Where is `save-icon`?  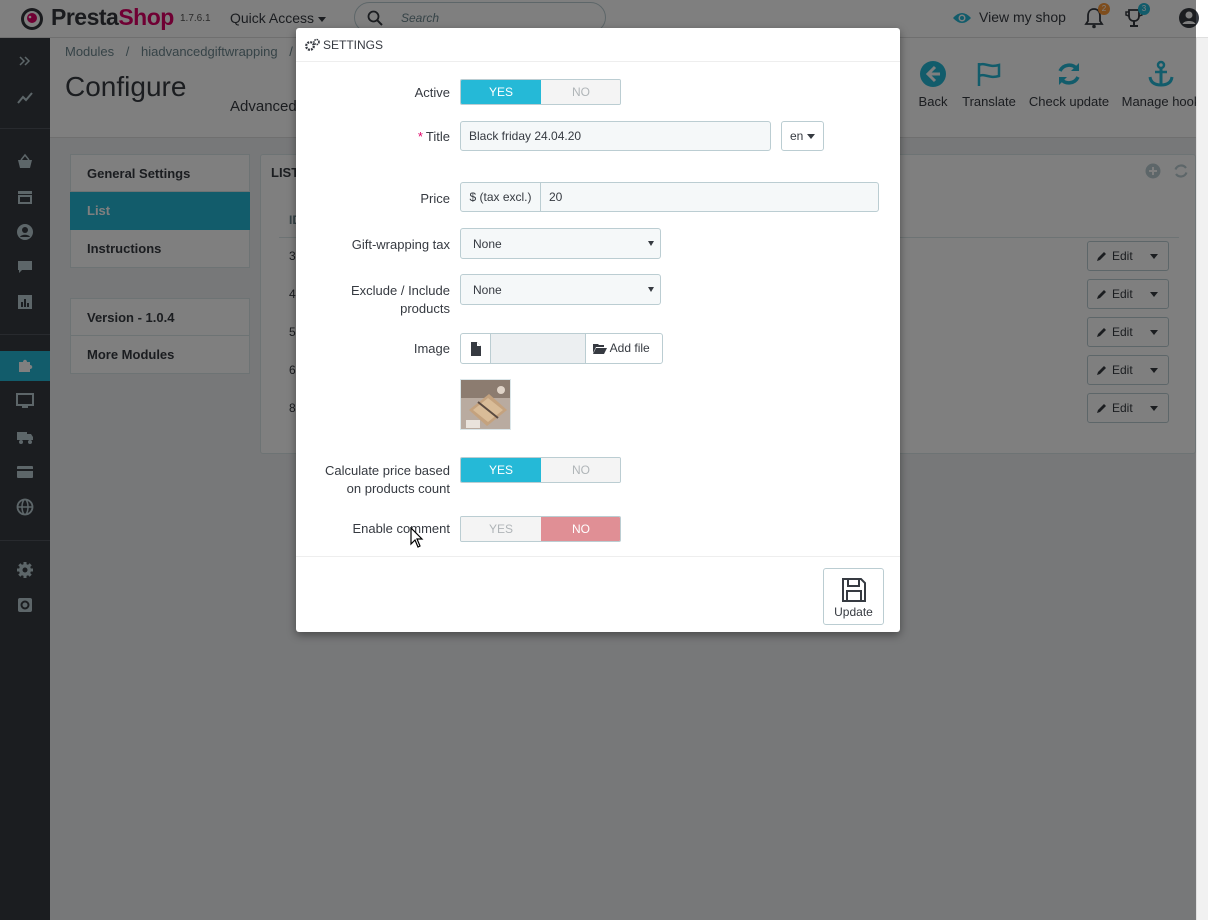
save-icon is located at coordinates (853, 590).